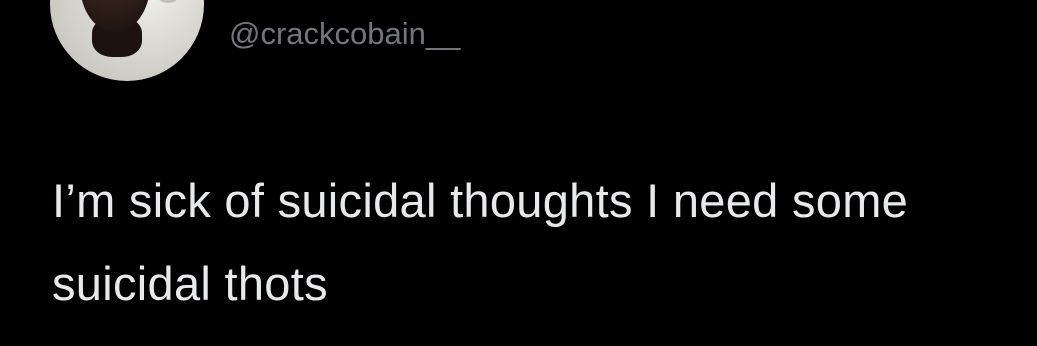 This screenshot has height=346, width=1037. What do you see at coordinates (344, 34) in the screenshot?
I see `user-handle: @crackcobain__` at bounding box center [344, 34].